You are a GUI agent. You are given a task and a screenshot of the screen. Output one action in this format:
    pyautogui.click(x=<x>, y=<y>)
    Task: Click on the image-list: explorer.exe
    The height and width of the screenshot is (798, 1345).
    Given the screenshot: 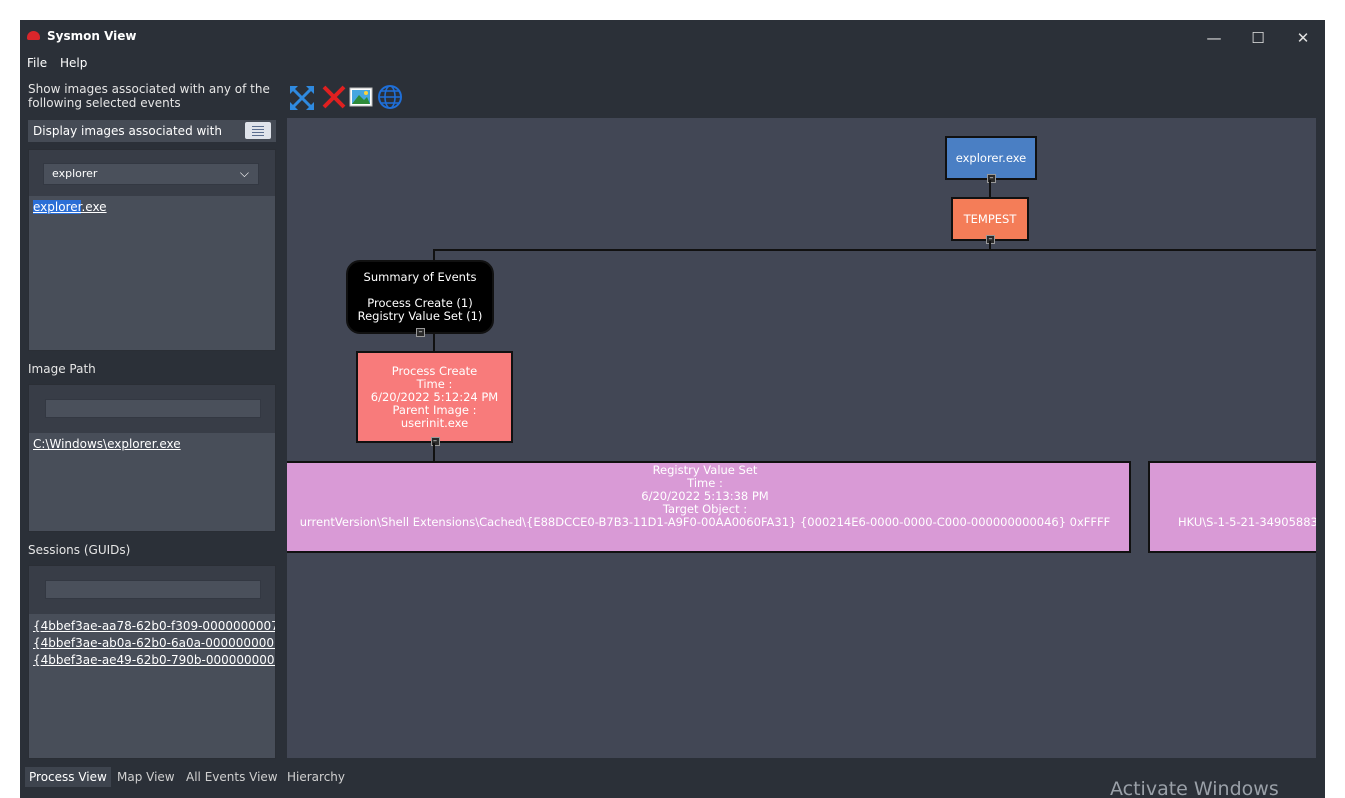 What is the action you would take?
    pyautogui.click(x=152, y=273)
    